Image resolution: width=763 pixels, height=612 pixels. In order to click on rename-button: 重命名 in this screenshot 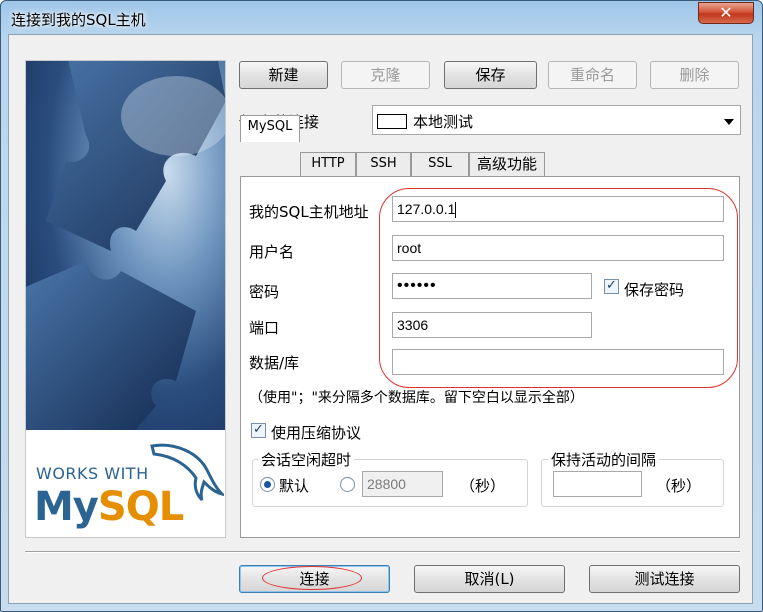, I will do `click(592, 75)`.